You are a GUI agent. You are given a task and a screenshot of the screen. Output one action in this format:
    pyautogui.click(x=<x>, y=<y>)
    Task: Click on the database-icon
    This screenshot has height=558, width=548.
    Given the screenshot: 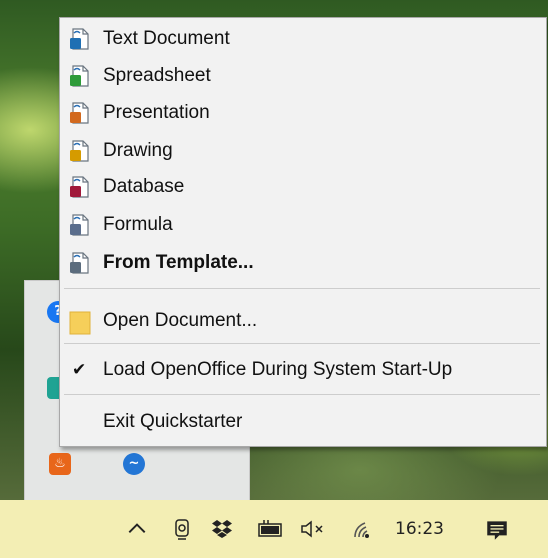 What is the action you would take?
    pyautogui.click(x=79, y=187)
    